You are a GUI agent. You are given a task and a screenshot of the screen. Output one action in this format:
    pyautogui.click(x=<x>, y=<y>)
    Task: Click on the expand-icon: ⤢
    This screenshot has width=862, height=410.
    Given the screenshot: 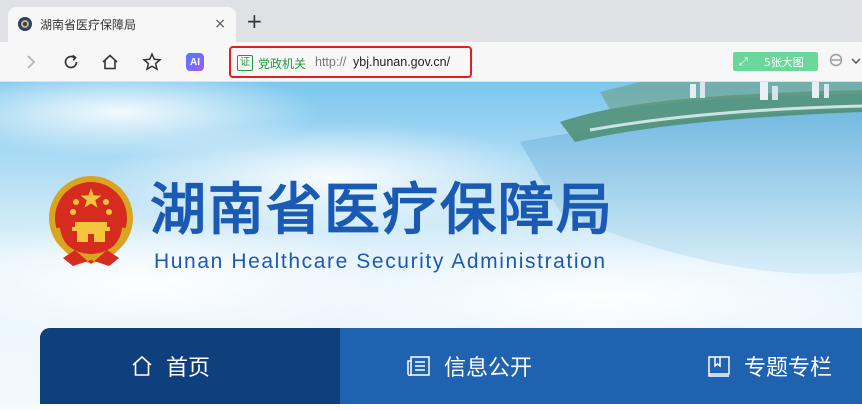 What is the action you would take?
    pyautogui.click(x=743, y=61)
    